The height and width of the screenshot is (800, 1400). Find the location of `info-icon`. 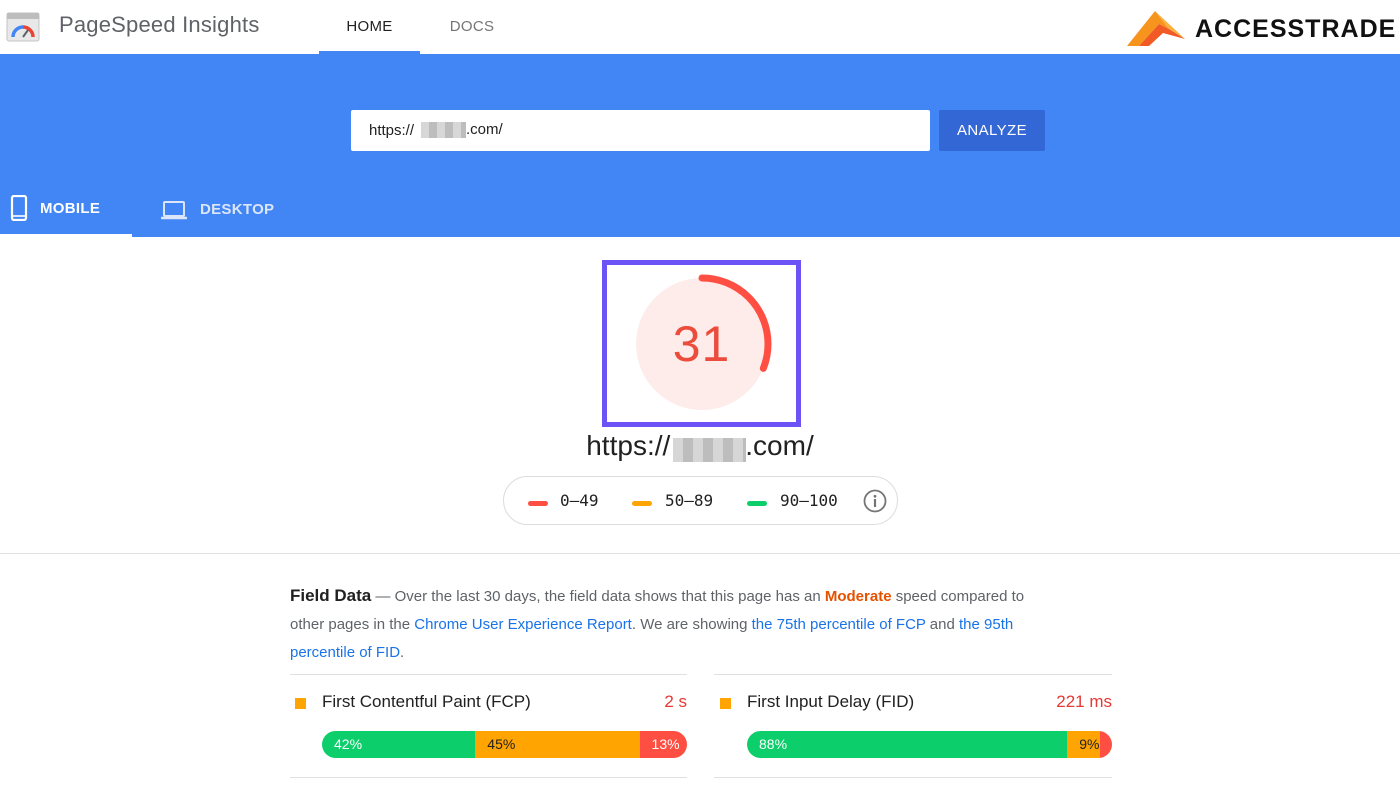

info-icon is located at coordinates (875, 501).